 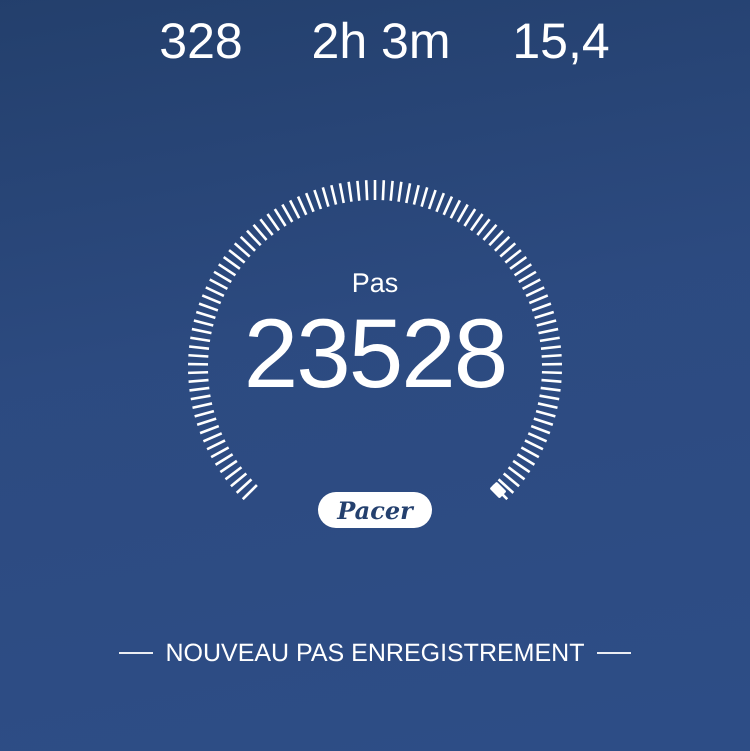 What do you see at coordinates (375, 653) in the screenshot?
I see `record-message-label: NOUVEAU PAS ENREGISTREMENT` at bounding box center [375, 653].